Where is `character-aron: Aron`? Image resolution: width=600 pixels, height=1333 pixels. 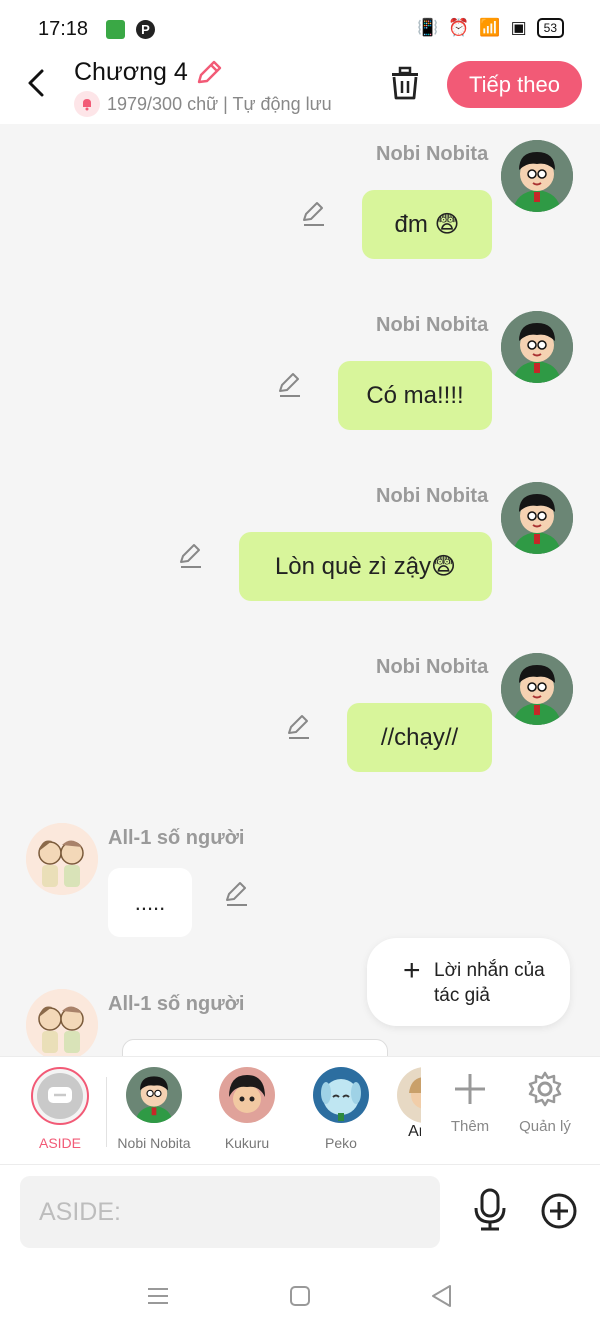 character-aron: Aron is located at coordinates (400, 1104).